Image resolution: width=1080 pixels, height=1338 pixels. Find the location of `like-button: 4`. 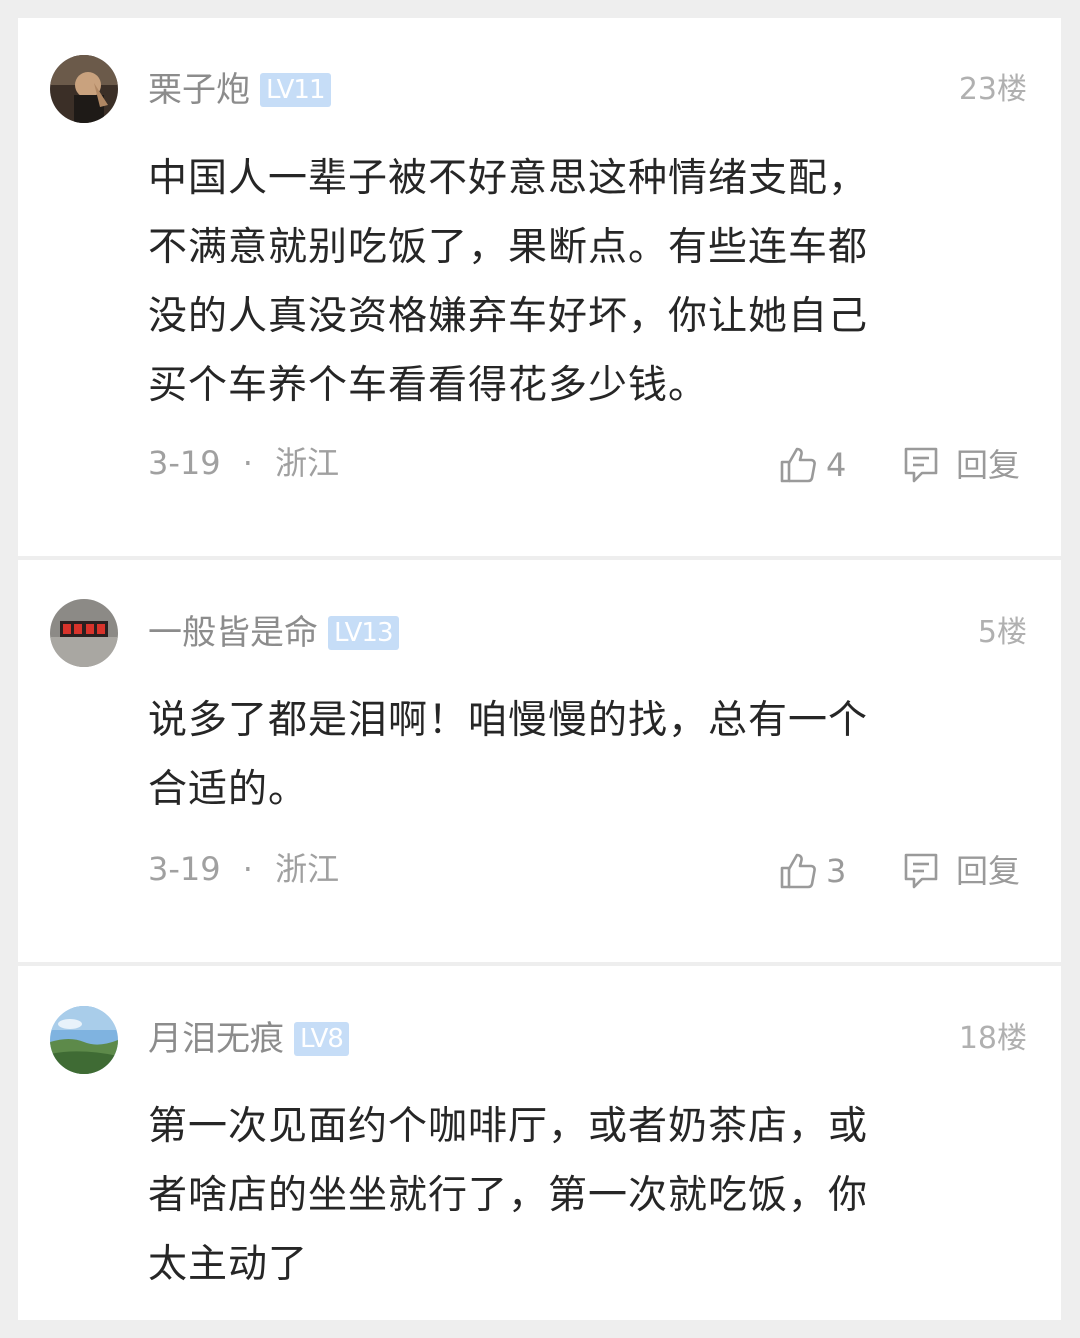

like-button: 4 is located at coordinates (812, 465).